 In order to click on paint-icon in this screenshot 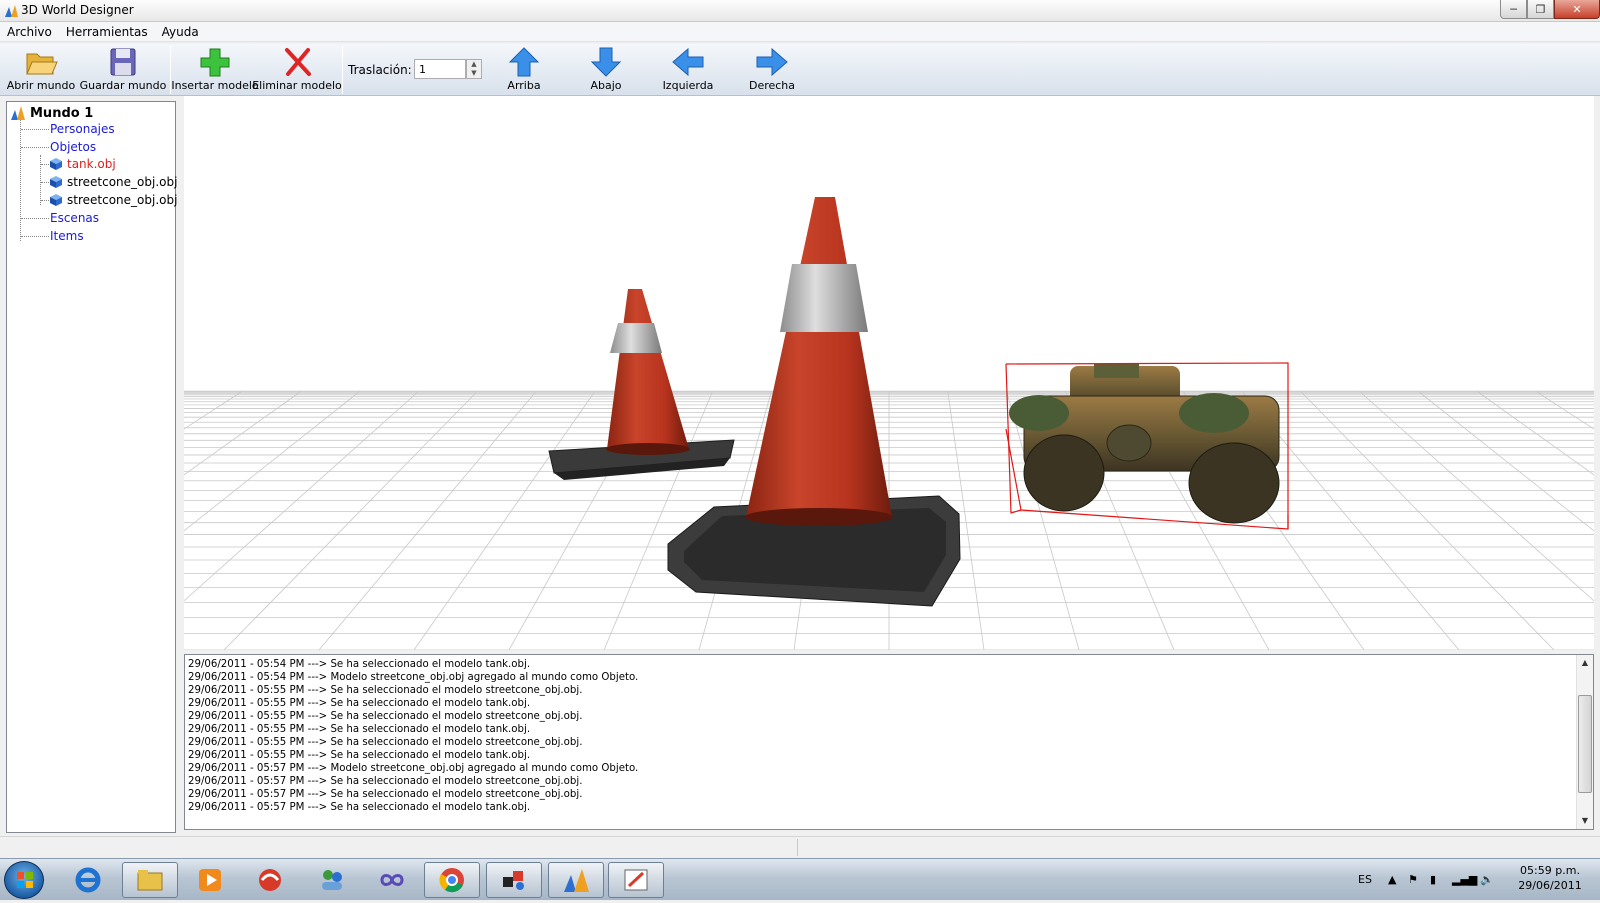, I will do `click(636, 880)`.